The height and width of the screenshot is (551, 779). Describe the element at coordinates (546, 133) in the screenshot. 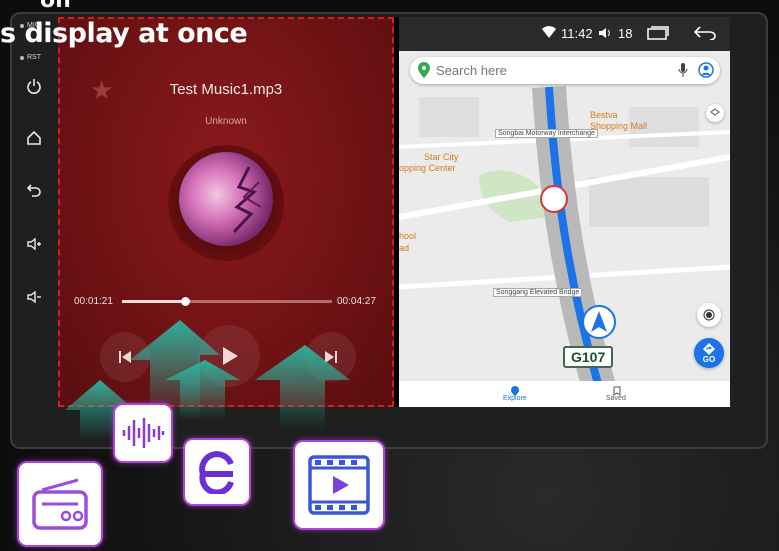

I see `label-interchange: Songbai Motorway Interchange` at that location.